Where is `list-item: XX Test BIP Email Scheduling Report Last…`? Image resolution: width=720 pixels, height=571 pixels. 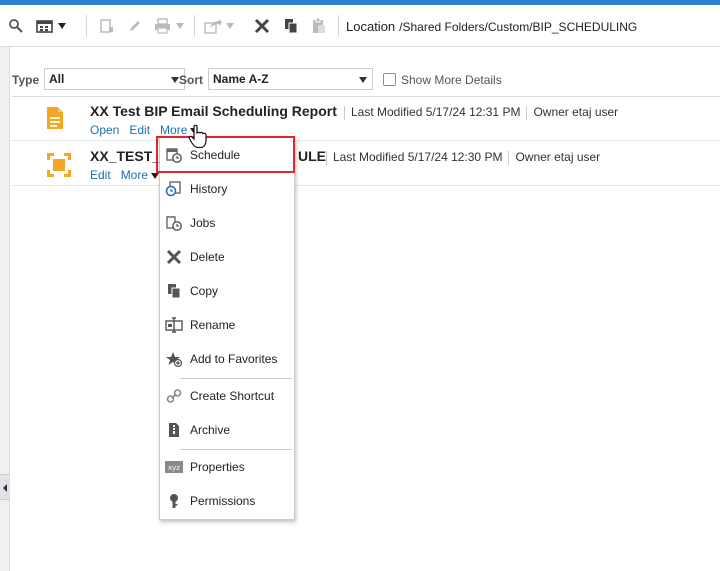 list-item: XX Test BIP Email Scheduling Report Last… is located at coordinates (366, 119).